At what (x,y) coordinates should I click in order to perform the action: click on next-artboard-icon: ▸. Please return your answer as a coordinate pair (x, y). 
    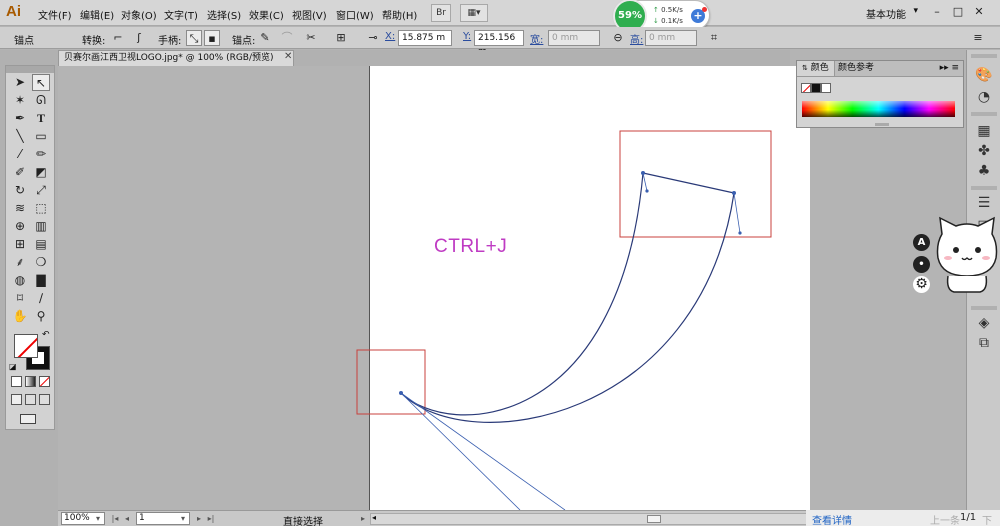
    Looking at the image, I should click on (199, 518).